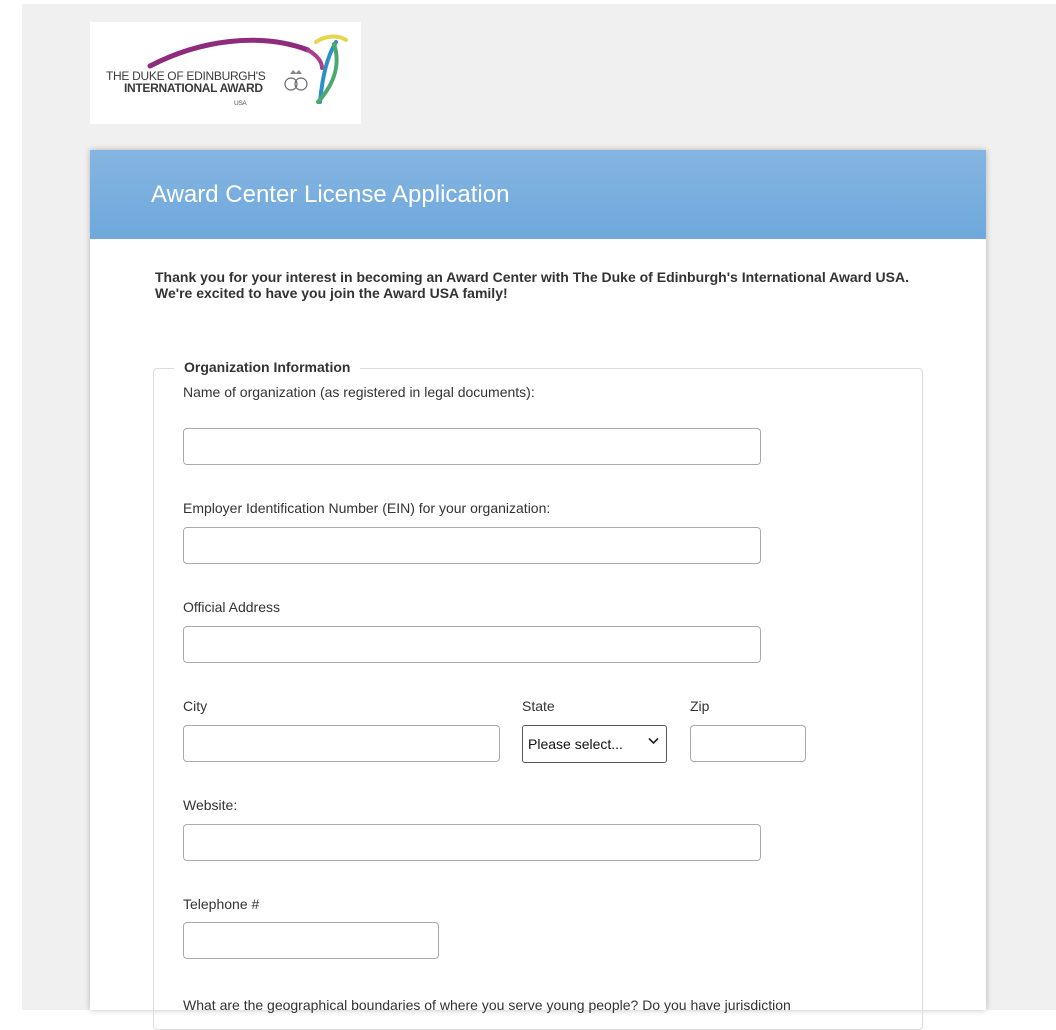 The height and width of the screenshot is (1030, 1056). Describe the element at coordinates (311, 940) in the screenshot. I see `telephone-input` at that location.